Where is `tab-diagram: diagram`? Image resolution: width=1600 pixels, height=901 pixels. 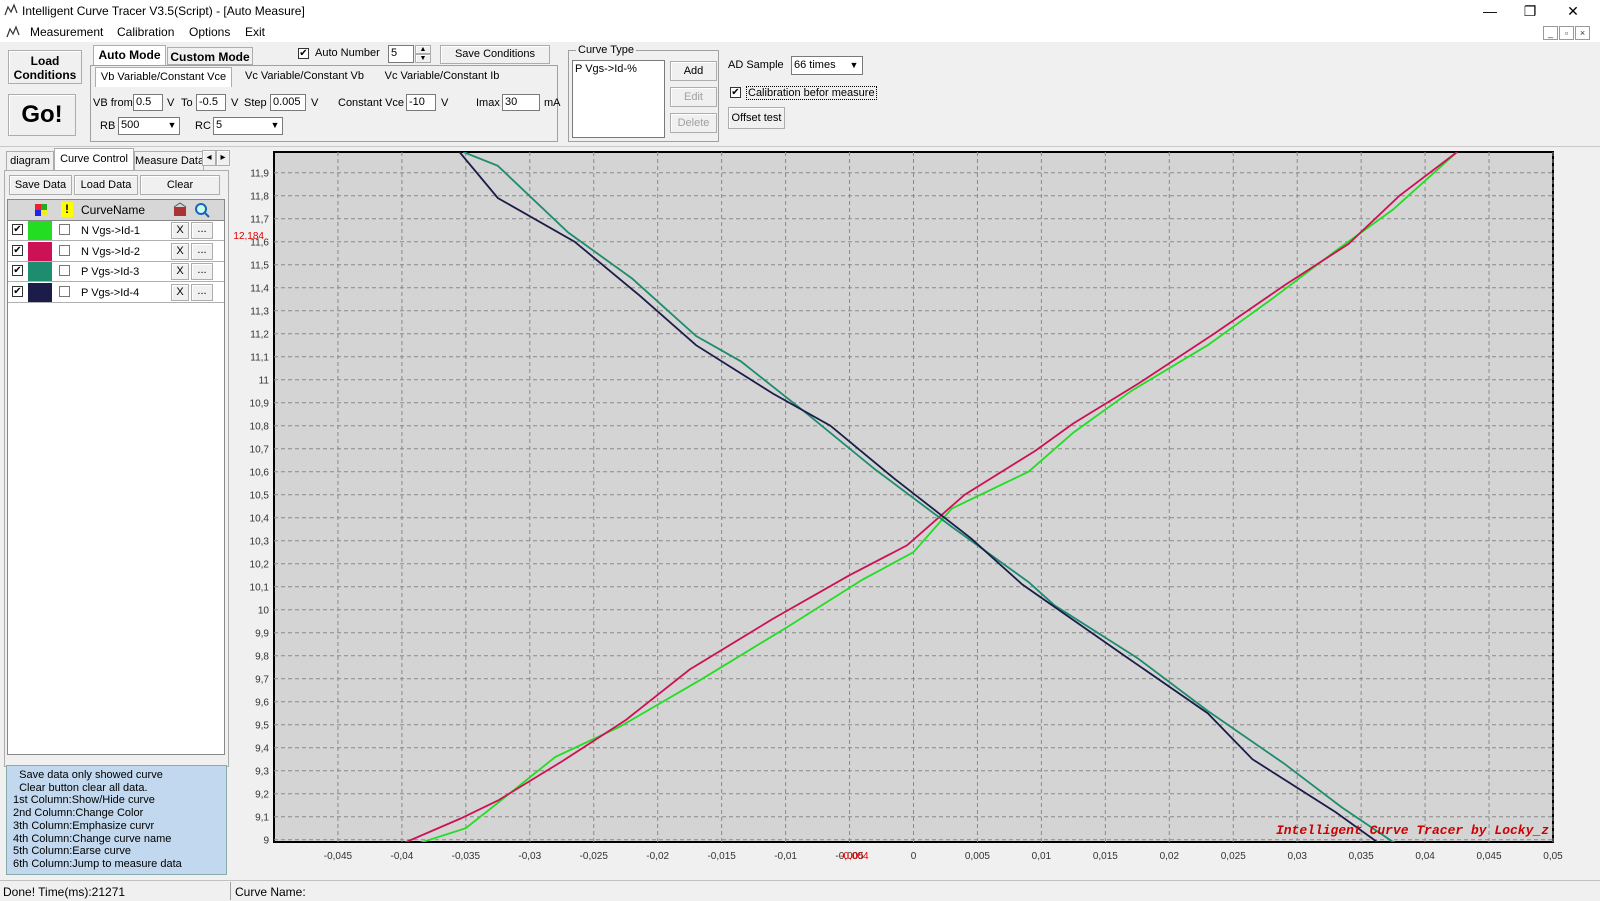 tab-diagram: diagram is located at coordinates (30, 161).